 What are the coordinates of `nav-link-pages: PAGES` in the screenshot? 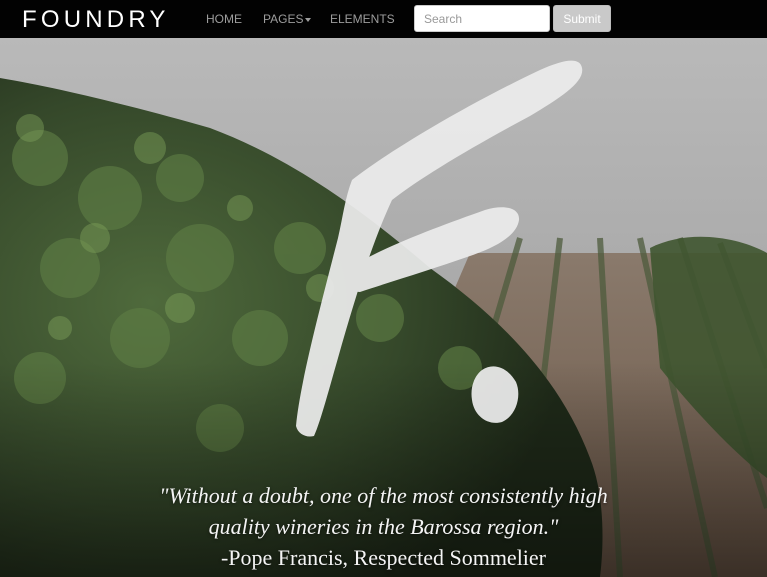 It's located at (287, 19).